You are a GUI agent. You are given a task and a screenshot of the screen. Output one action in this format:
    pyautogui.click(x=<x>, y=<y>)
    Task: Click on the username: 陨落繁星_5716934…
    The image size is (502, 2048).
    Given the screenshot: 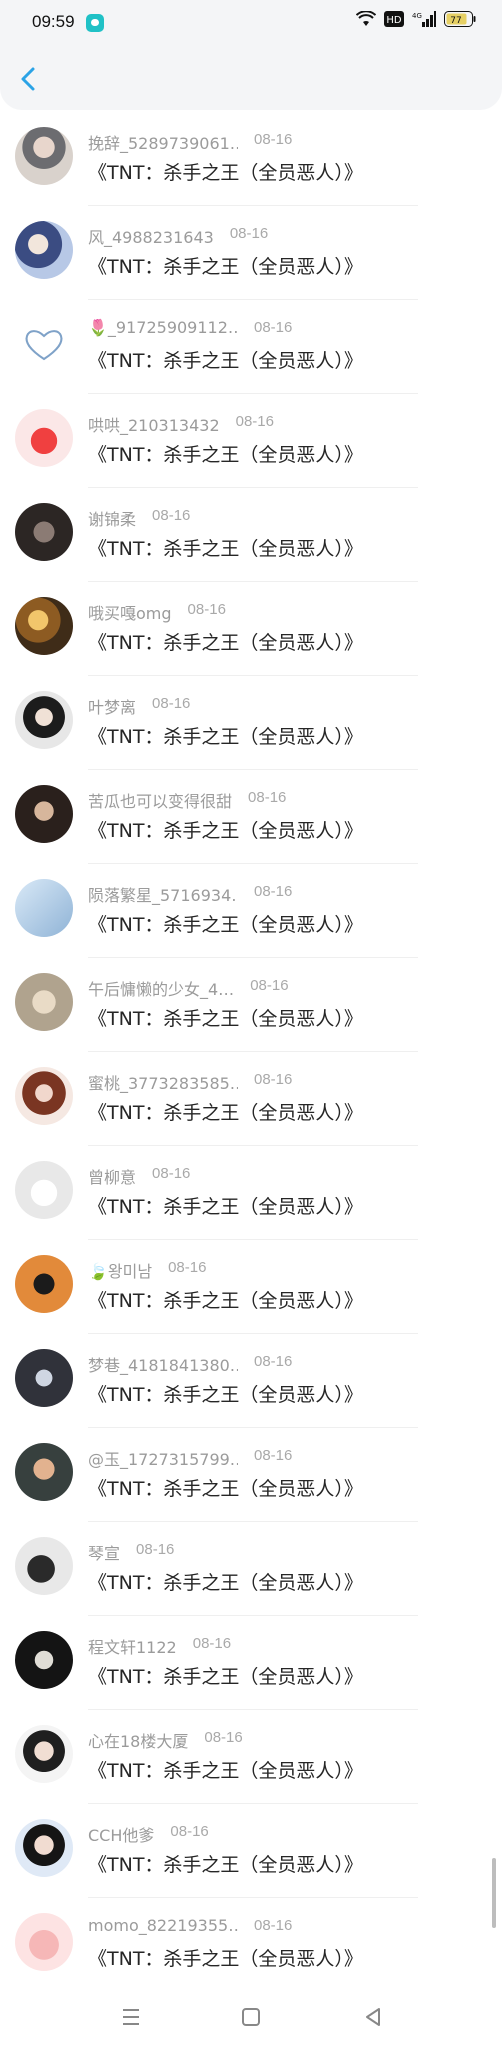 What is the action you would take?
    pyautogui.click(x=163, y=894)
    